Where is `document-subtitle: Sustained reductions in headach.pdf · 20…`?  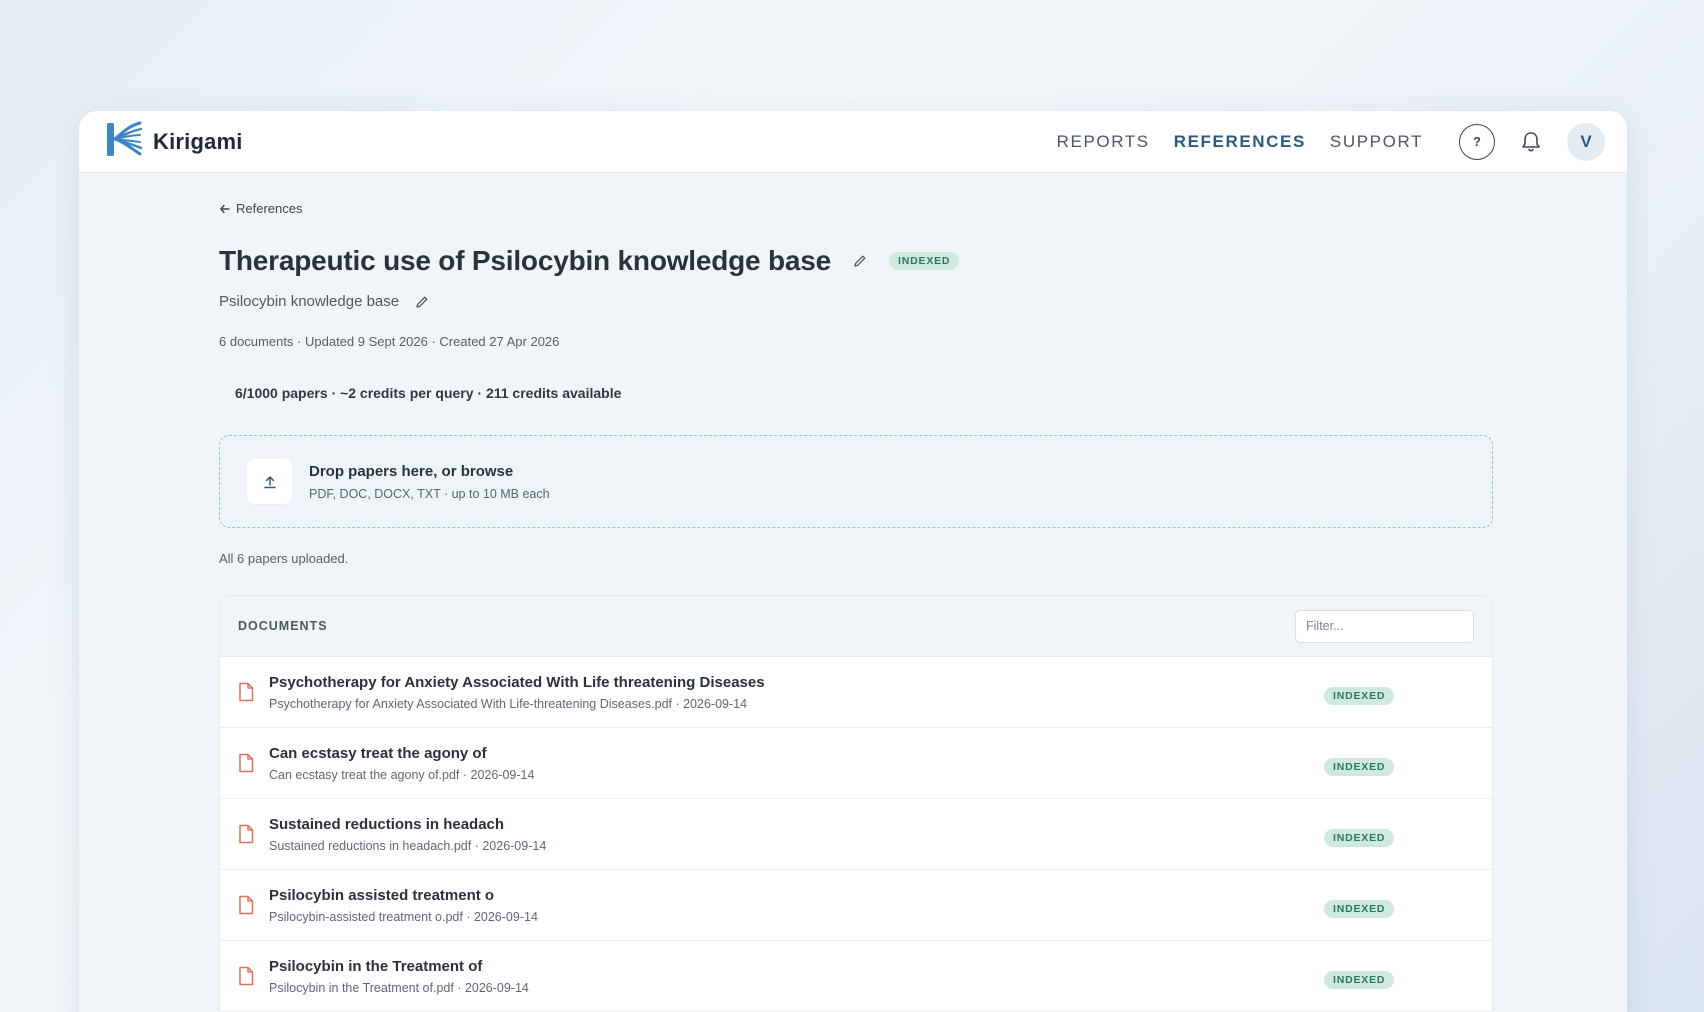 document-subtitle: Sustained reductions in headach.pdf · 20… is located at coordinates (408, 845).